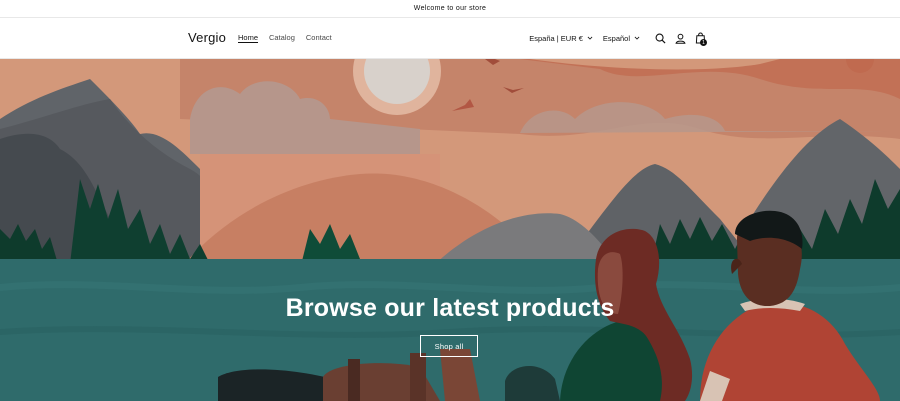  What do you see at coordinates (319, 37) in the screenshot?
I see `nav-contact: Contact` at bounding box center [319, 37].